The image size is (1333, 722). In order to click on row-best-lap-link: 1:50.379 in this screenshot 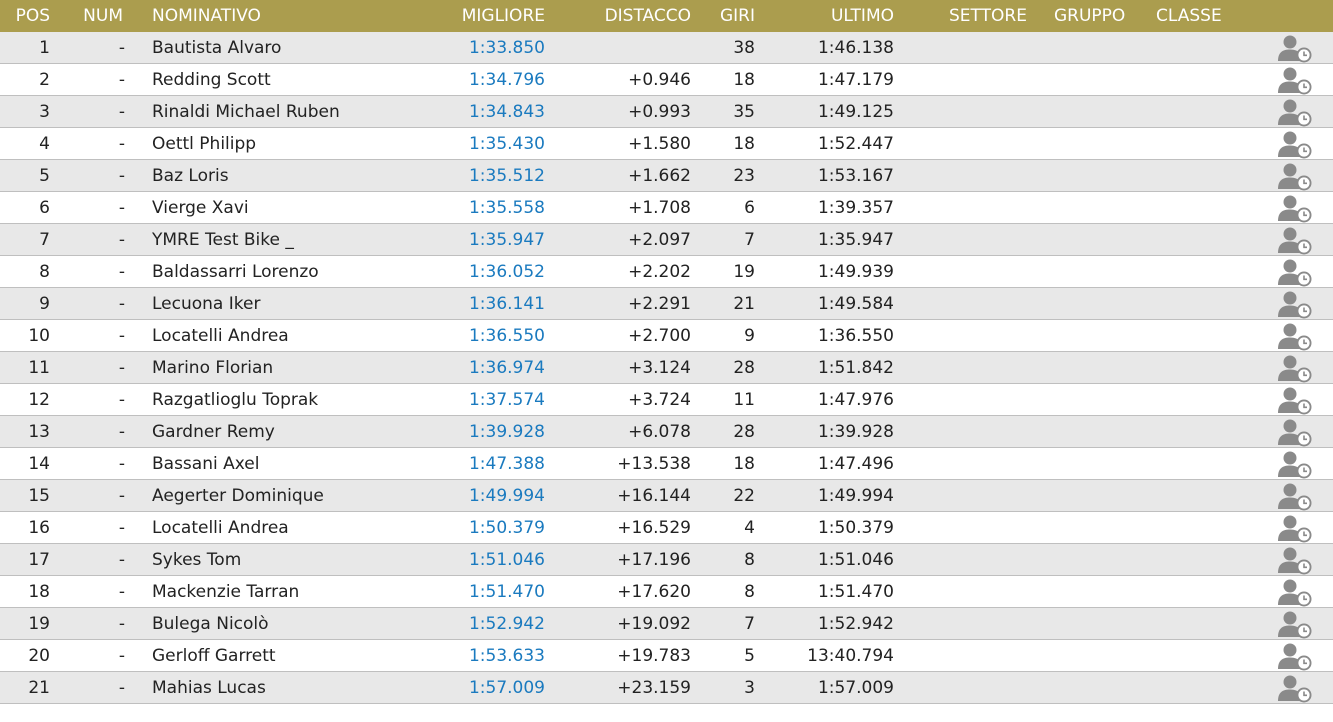, I will do `click(482, 528)`.